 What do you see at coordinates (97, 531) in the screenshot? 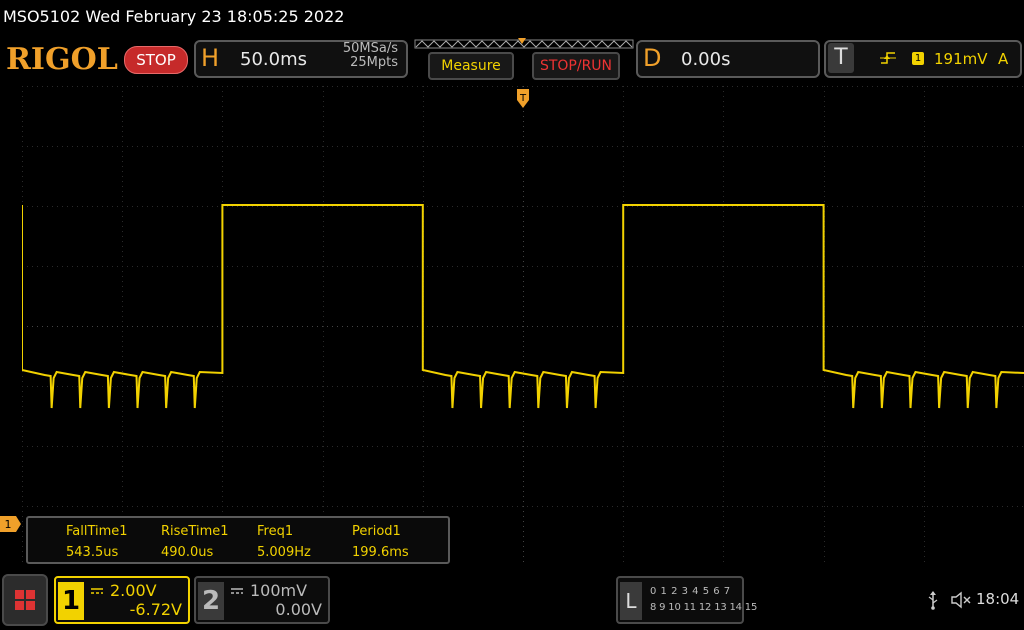
I see `measurement-label: FallTime1` at bounding box center [97, 531].